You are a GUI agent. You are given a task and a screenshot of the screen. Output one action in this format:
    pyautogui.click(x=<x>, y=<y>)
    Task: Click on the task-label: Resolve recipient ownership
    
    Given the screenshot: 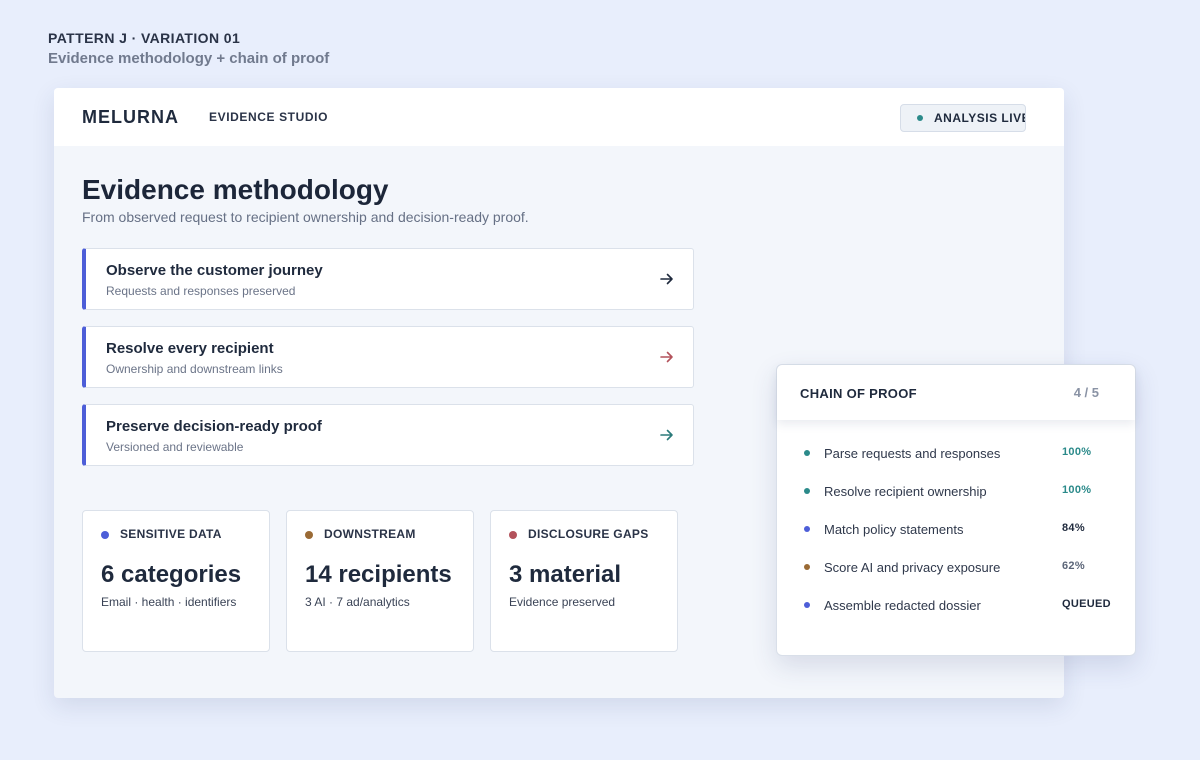 What is the action you would take?
    pyautogui.click(x=905, y=491)
    